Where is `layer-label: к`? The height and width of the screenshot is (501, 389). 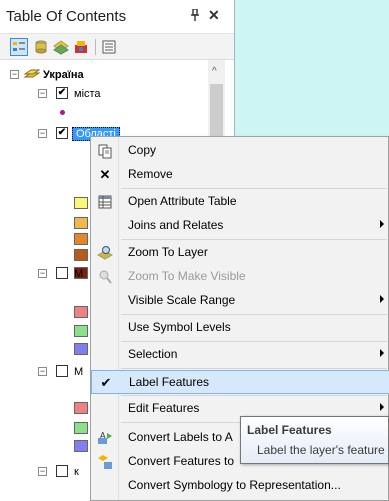
layer-label: к is located at coordinates (76, 472).